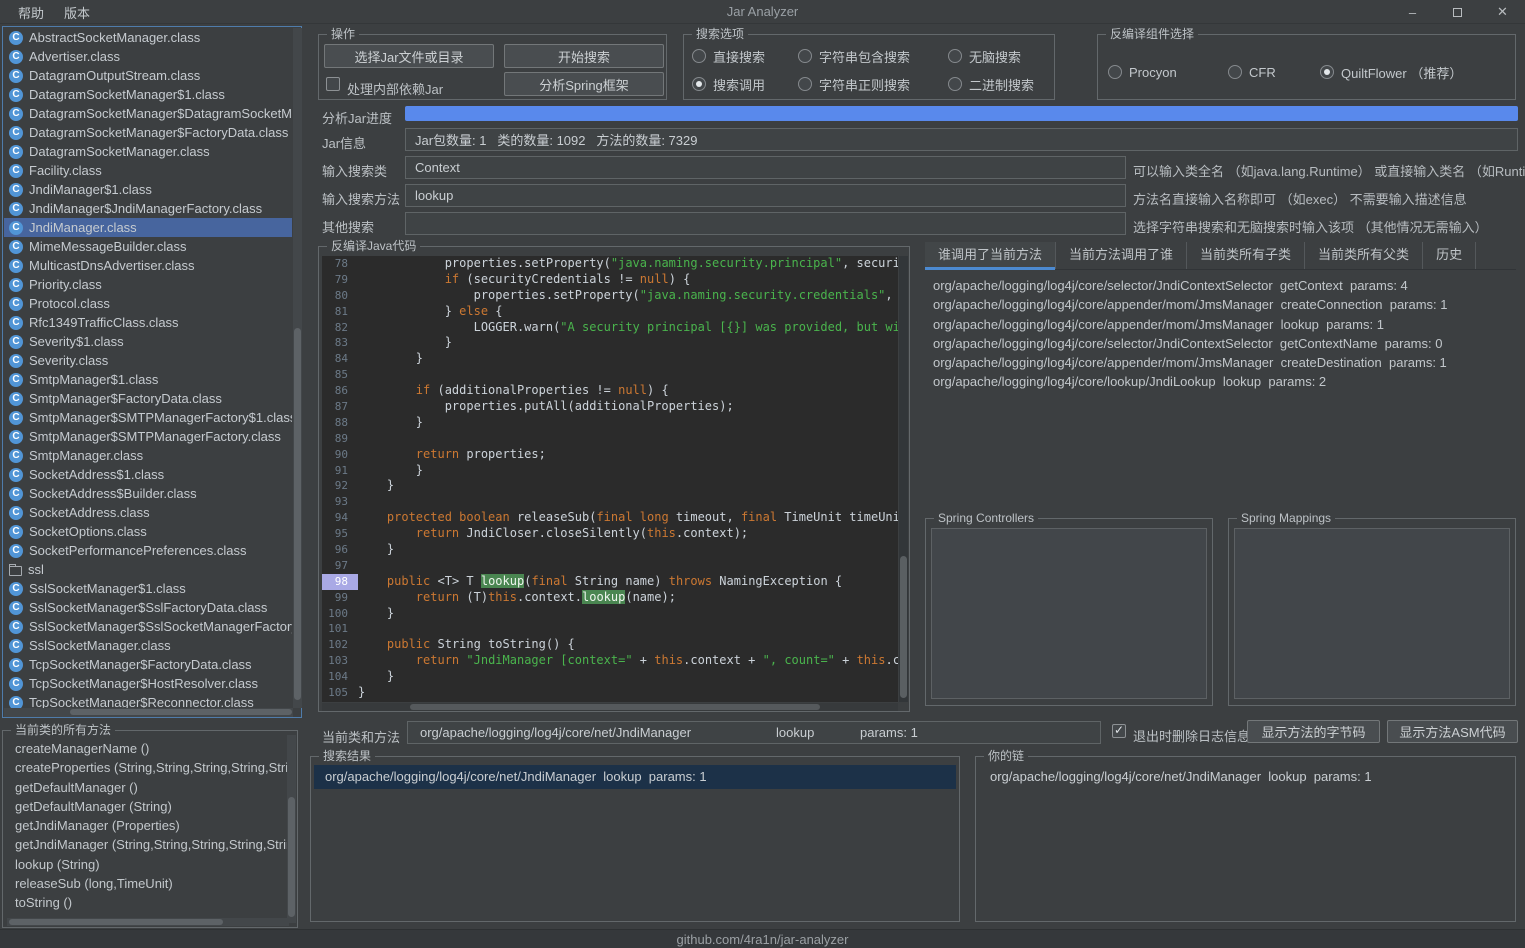 The height and width of the screenshot is (948, 1525). Describe the element at coordinates (148, 170) in the screenshot. I see `file-list-item: C Facility.class` at that location.